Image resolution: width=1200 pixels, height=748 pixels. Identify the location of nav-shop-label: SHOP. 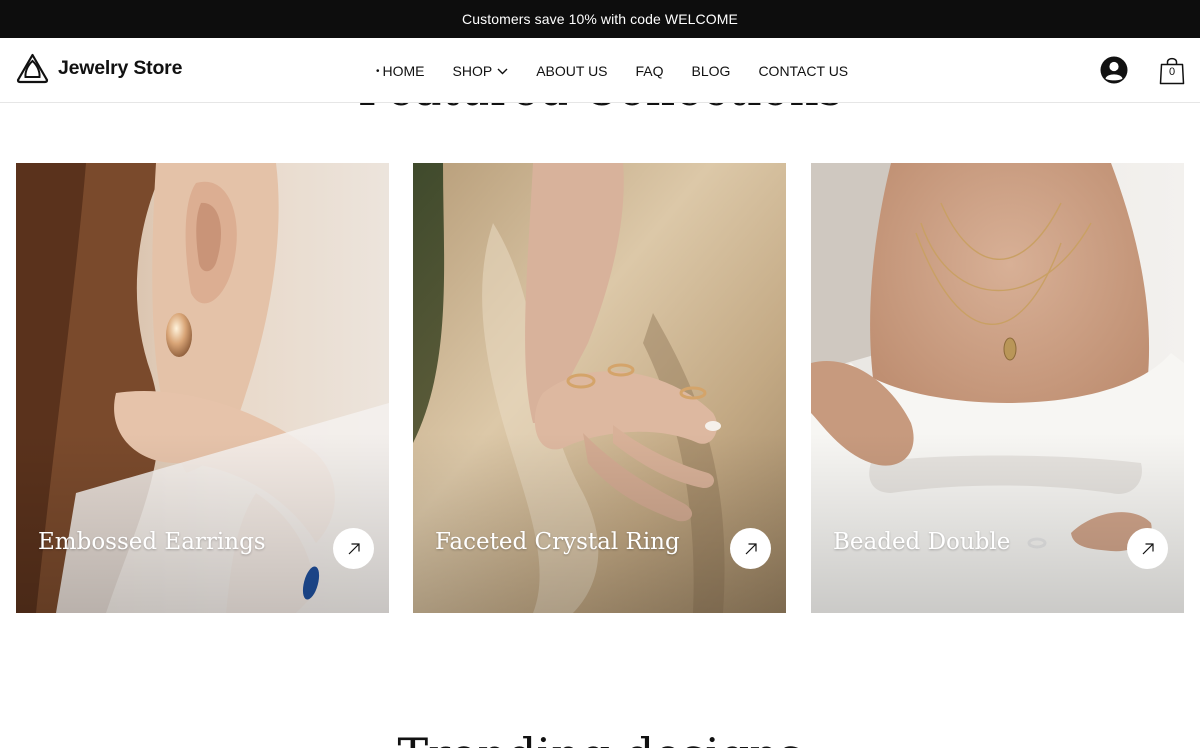
(472, 71).